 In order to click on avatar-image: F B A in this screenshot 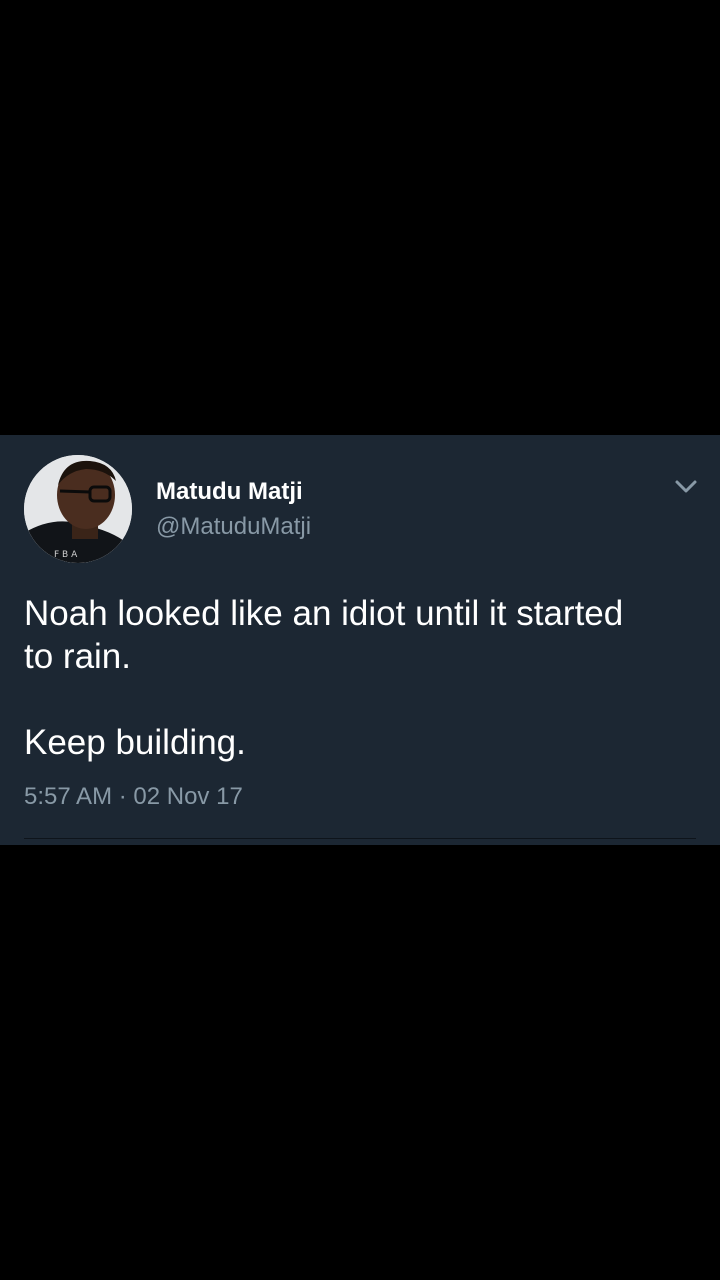, I will do `click(78, 509)`.